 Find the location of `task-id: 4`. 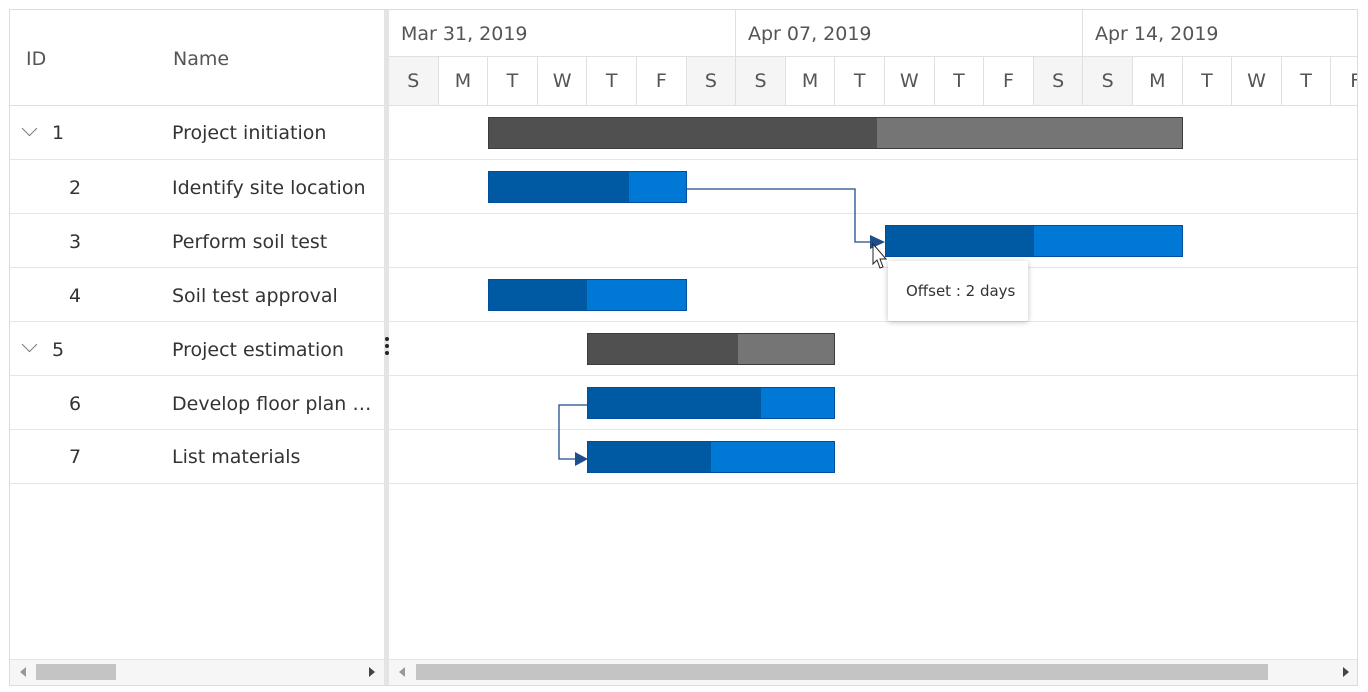

task-id: 4 is located at coordinates (75, 296).